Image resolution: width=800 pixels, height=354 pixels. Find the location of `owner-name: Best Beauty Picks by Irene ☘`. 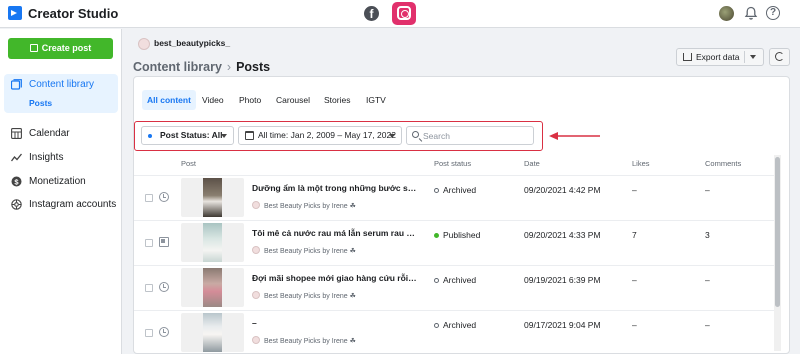

owner-name: Best Beauty Picks by Irene ☘ is located at coordinates (310, 296).